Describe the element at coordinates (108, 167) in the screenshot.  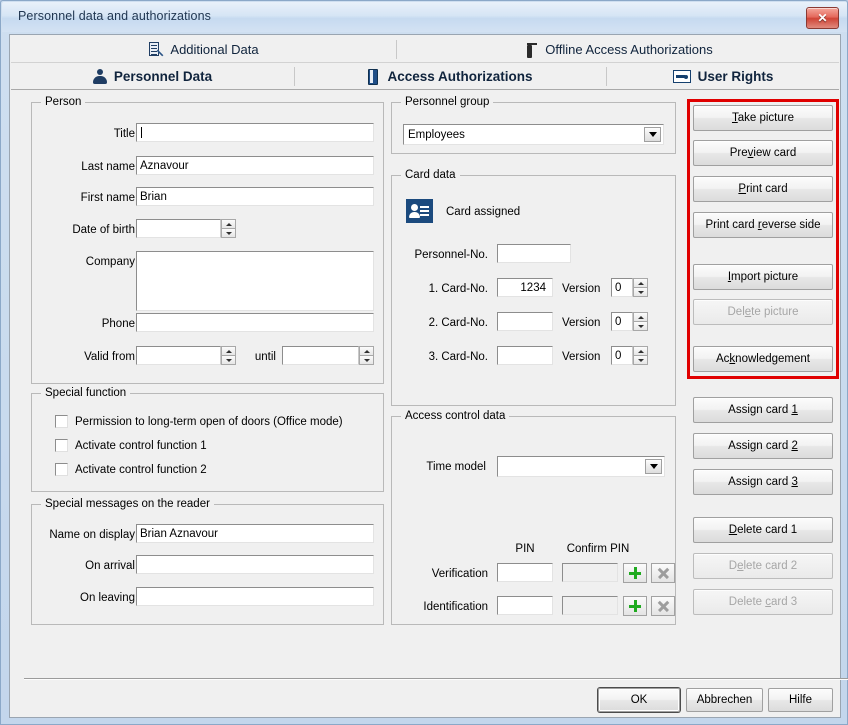
I see `last-name-label: Last name` at that location.